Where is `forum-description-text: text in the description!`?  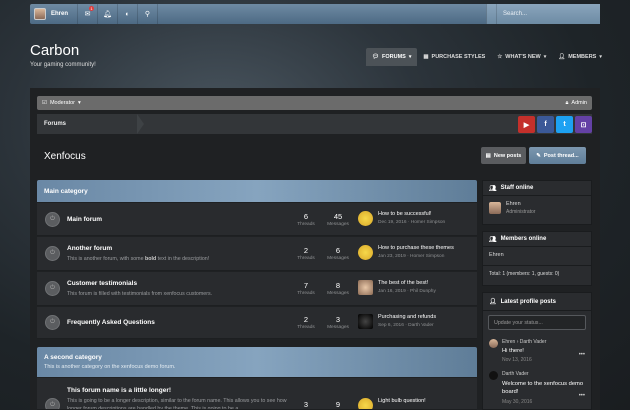
forum-description-text: text in the description! is located at coordinates (183, 259).